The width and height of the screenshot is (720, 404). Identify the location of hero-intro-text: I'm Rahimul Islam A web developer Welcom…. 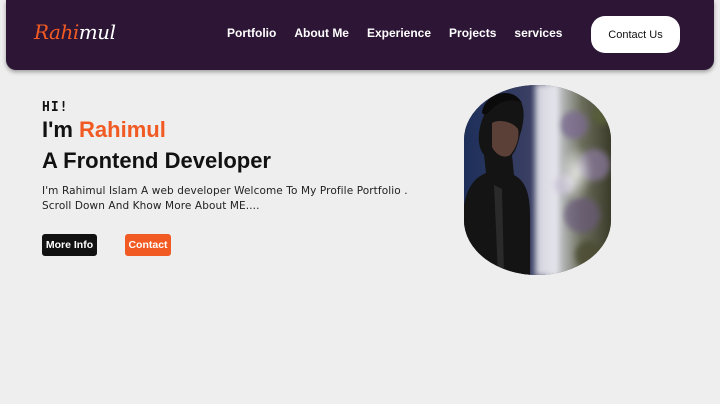
(225, 198).